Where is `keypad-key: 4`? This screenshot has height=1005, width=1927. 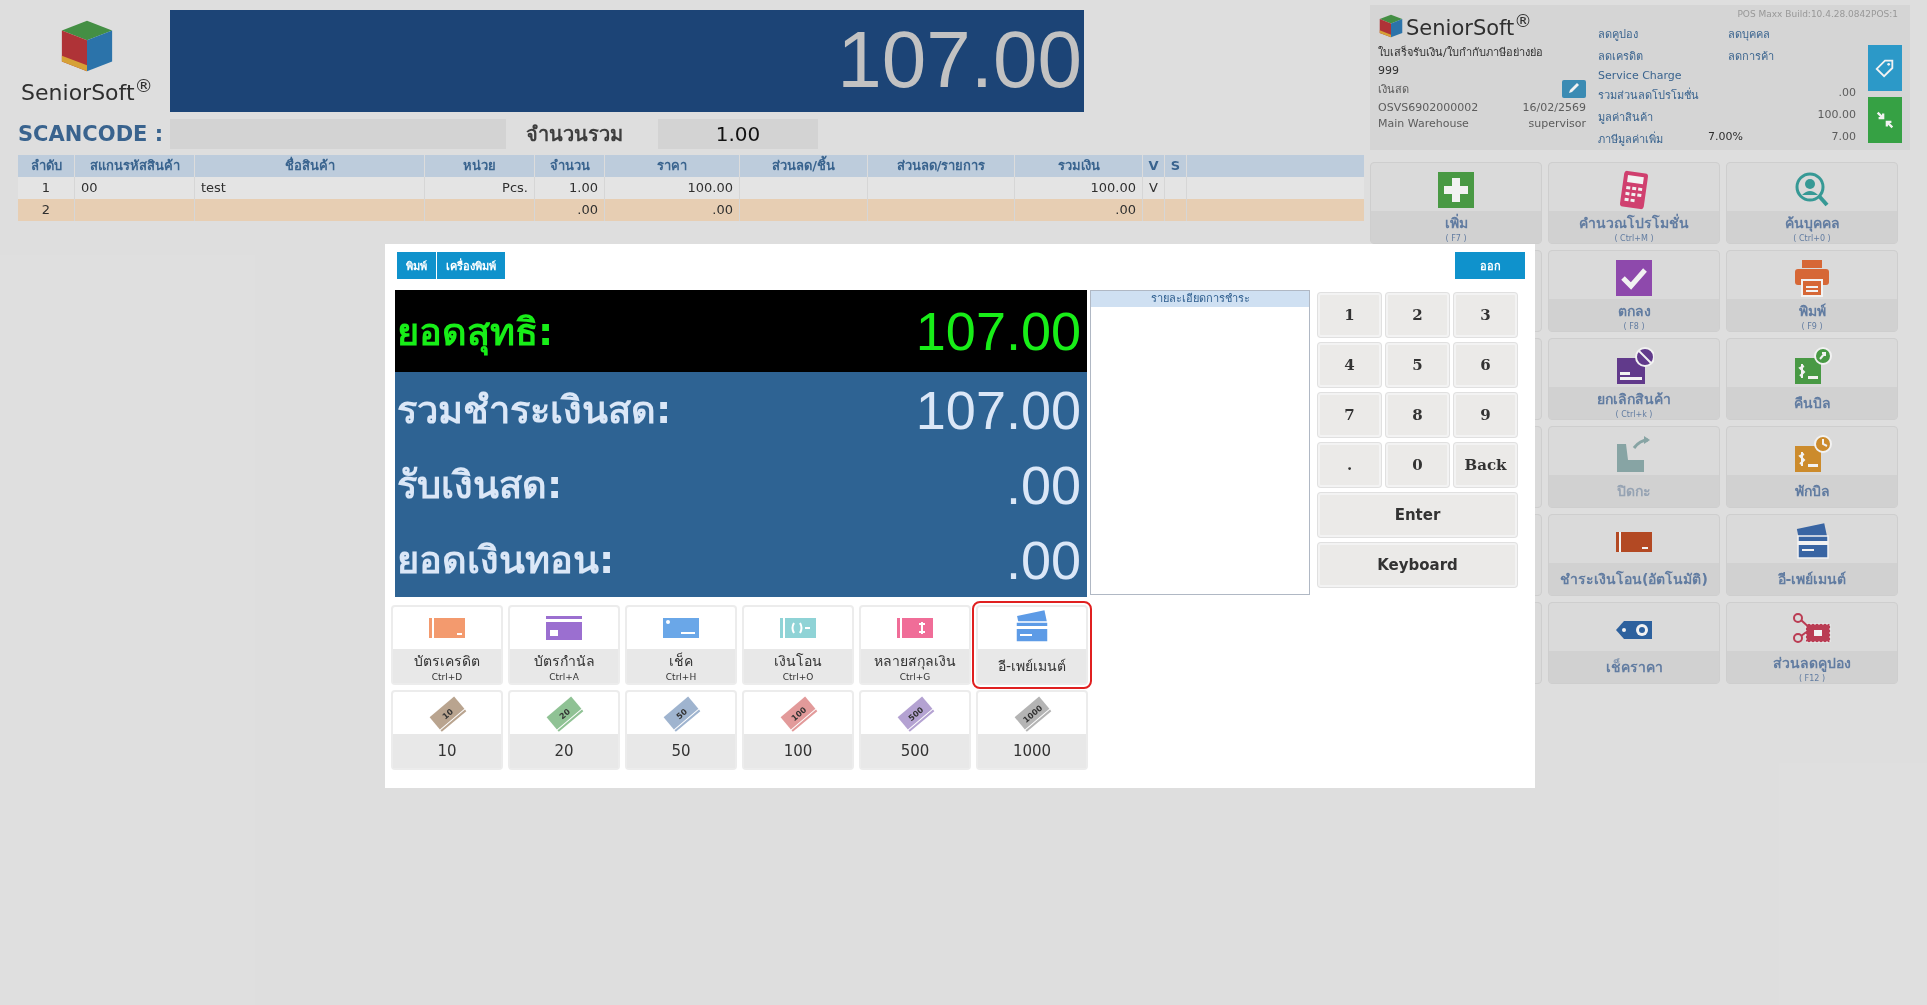 keypad-key: 4 is located at coordinates (1349, 365).